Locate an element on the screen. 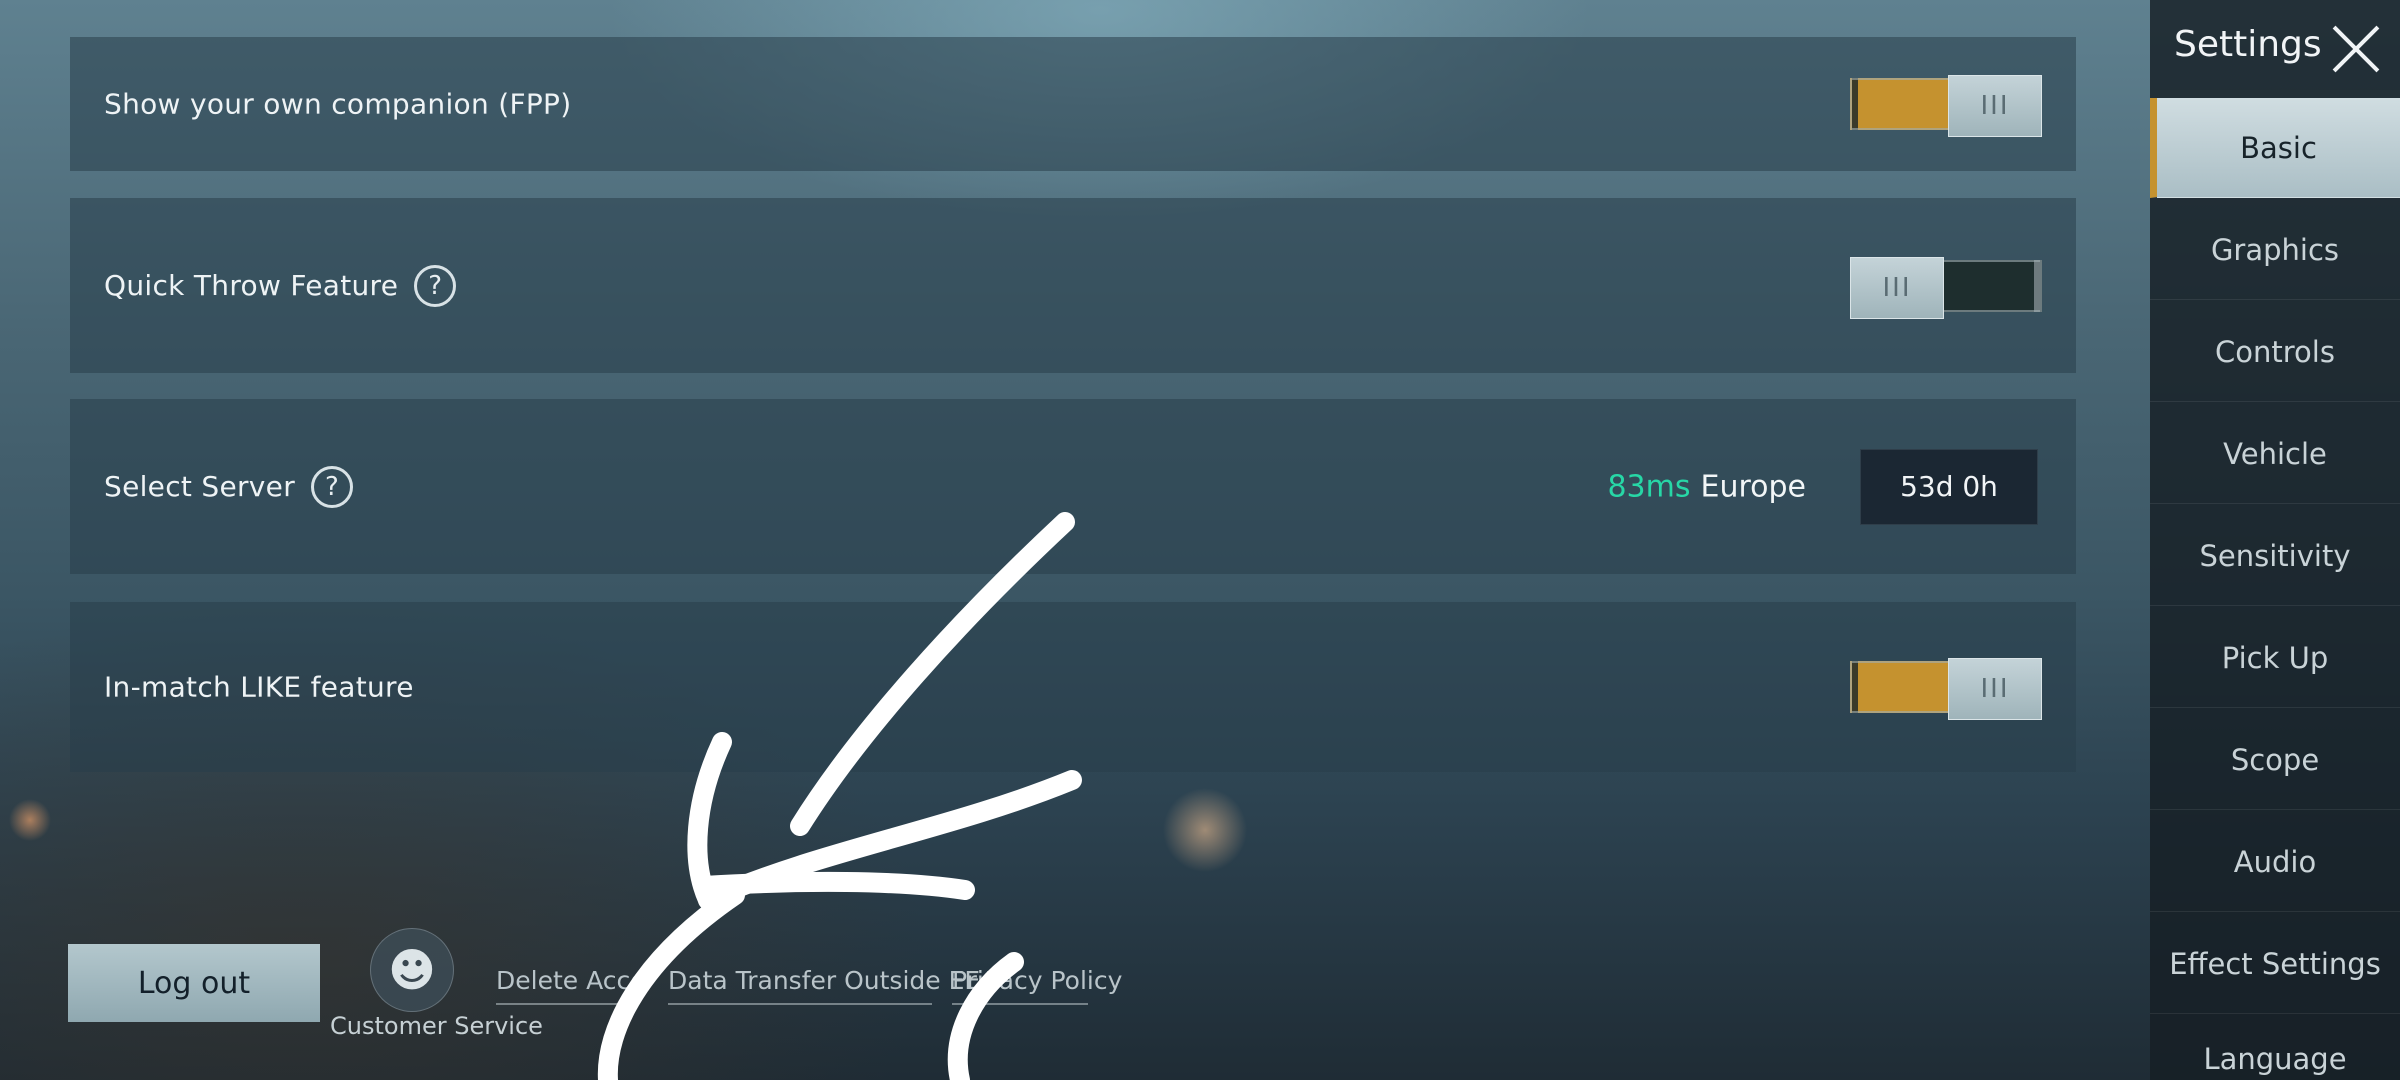 Image resolution: width=2400 pixels, height=1080 pixels. like-label: In-match LIKE feature is located at coordinates (259, 687).